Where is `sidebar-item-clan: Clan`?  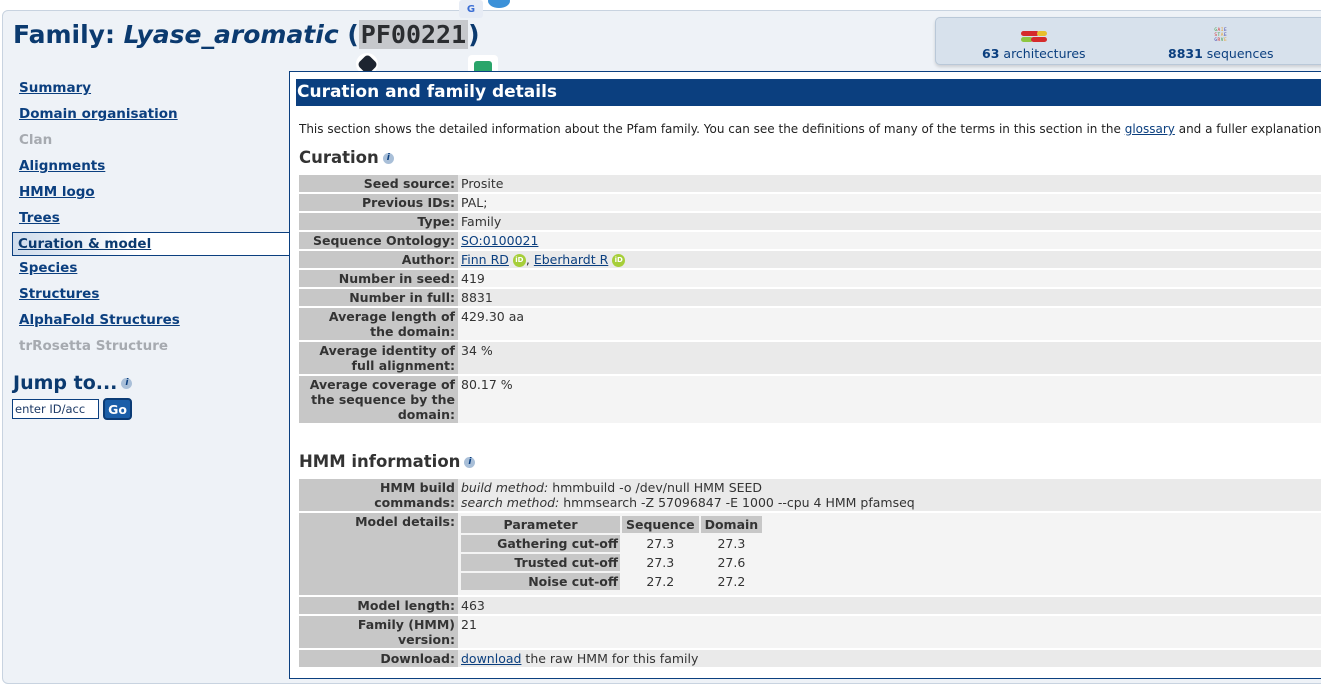 sidebar-item-clan: Clan is located at coordinates (36, 140).